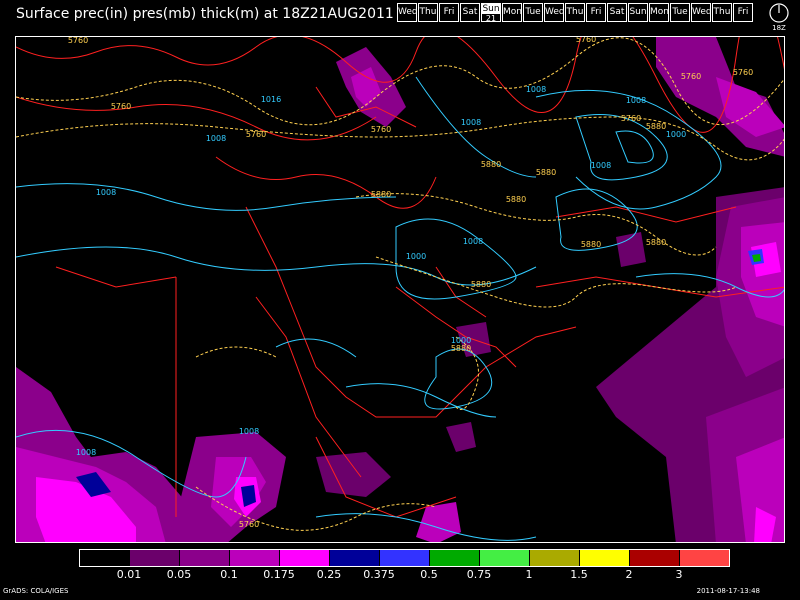 The image size is (800, 600). What do you see at coordinates (579, 574) in the screenshot?
I see `legend-label: 1.5` at bounding box center [579, 574].